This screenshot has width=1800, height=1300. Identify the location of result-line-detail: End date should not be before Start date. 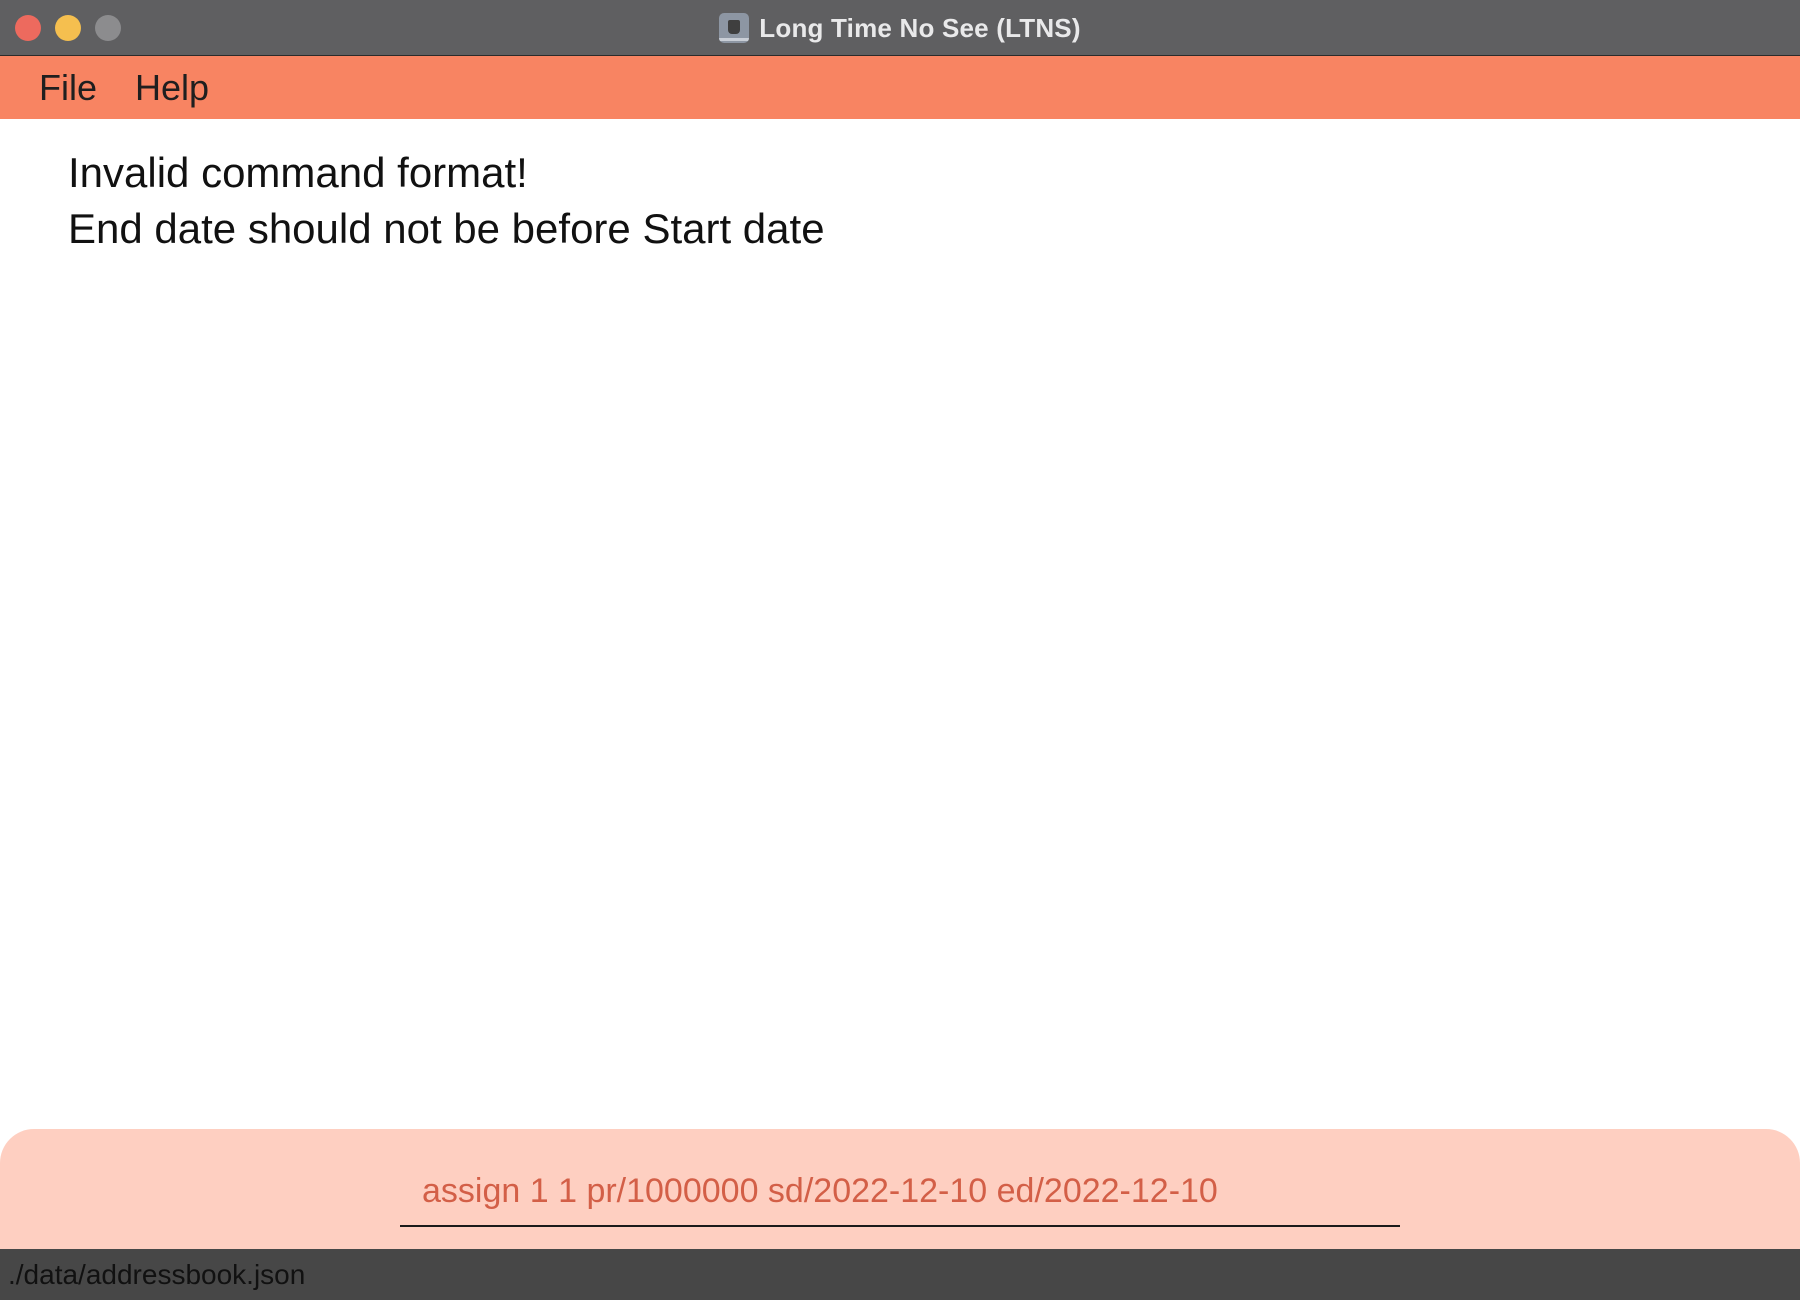
(446, 228).